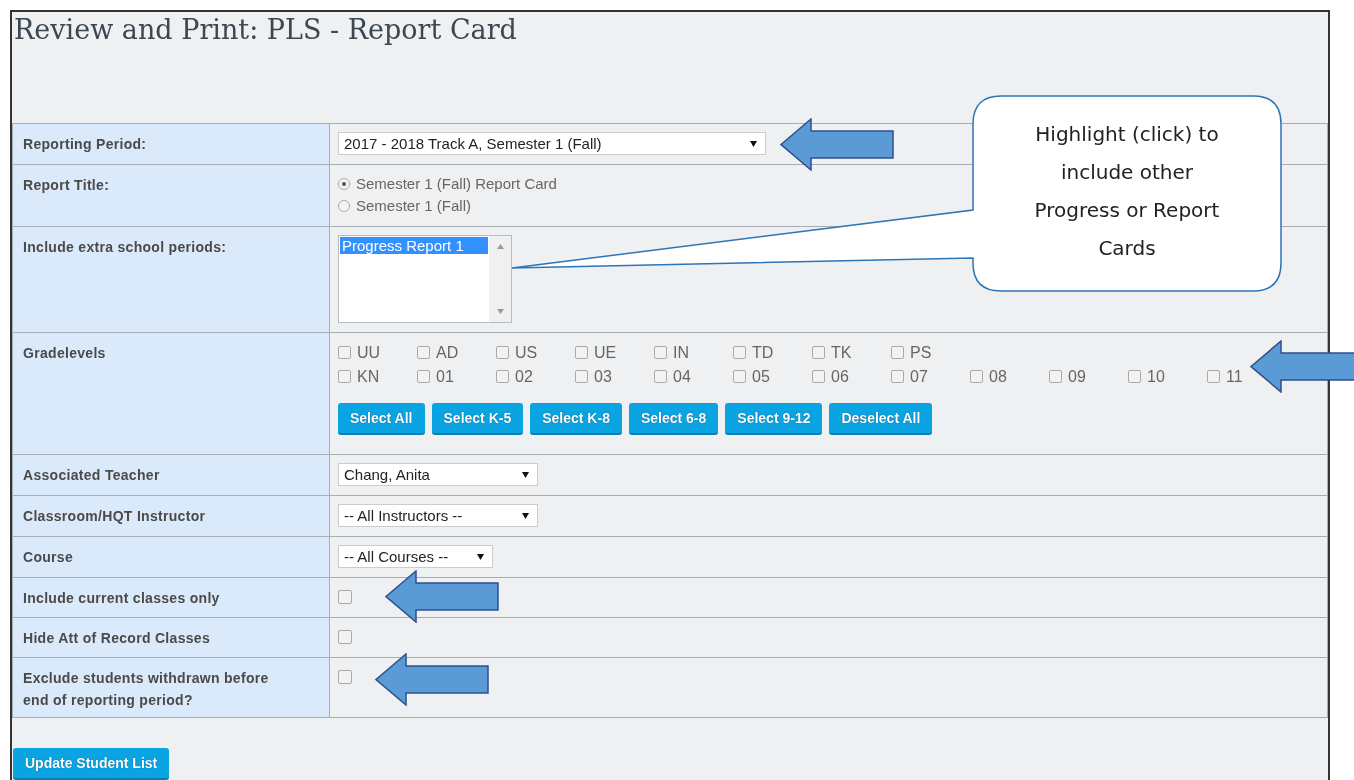 The height and width of the screenshot is (780, 1354). I want to click on grade-checkbox: 04, so click(672, 376).